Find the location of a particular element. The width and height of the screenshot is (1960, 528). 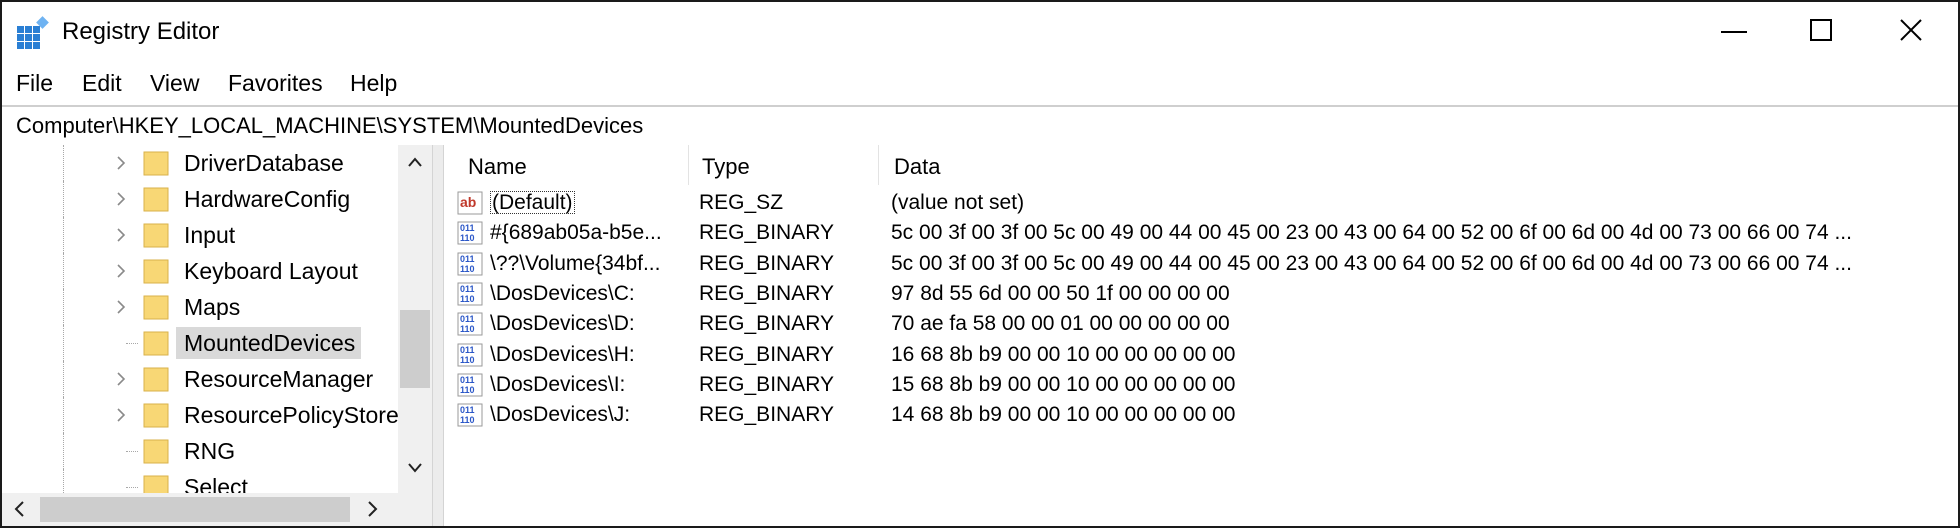

menu-bar: File Edit View Favorites Help is located at coordinates (980, 84).